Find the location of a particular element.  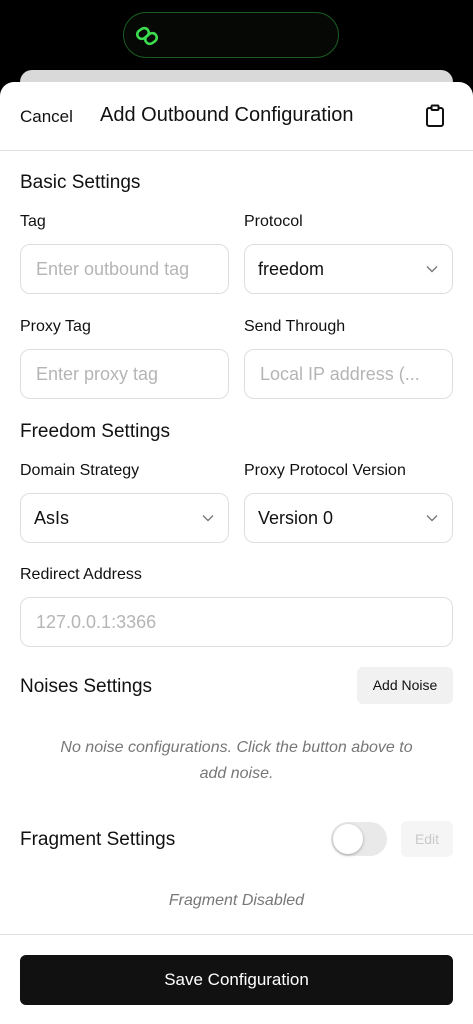

protocol-label: Protocol is located at coordinates (273, 221).